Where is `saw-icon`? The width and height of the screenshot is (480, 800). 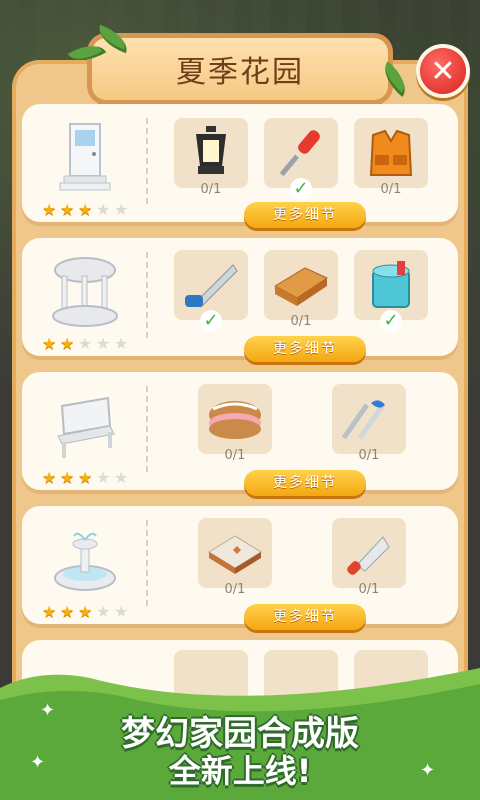 saw-icon is located at coordinates (211, 286).